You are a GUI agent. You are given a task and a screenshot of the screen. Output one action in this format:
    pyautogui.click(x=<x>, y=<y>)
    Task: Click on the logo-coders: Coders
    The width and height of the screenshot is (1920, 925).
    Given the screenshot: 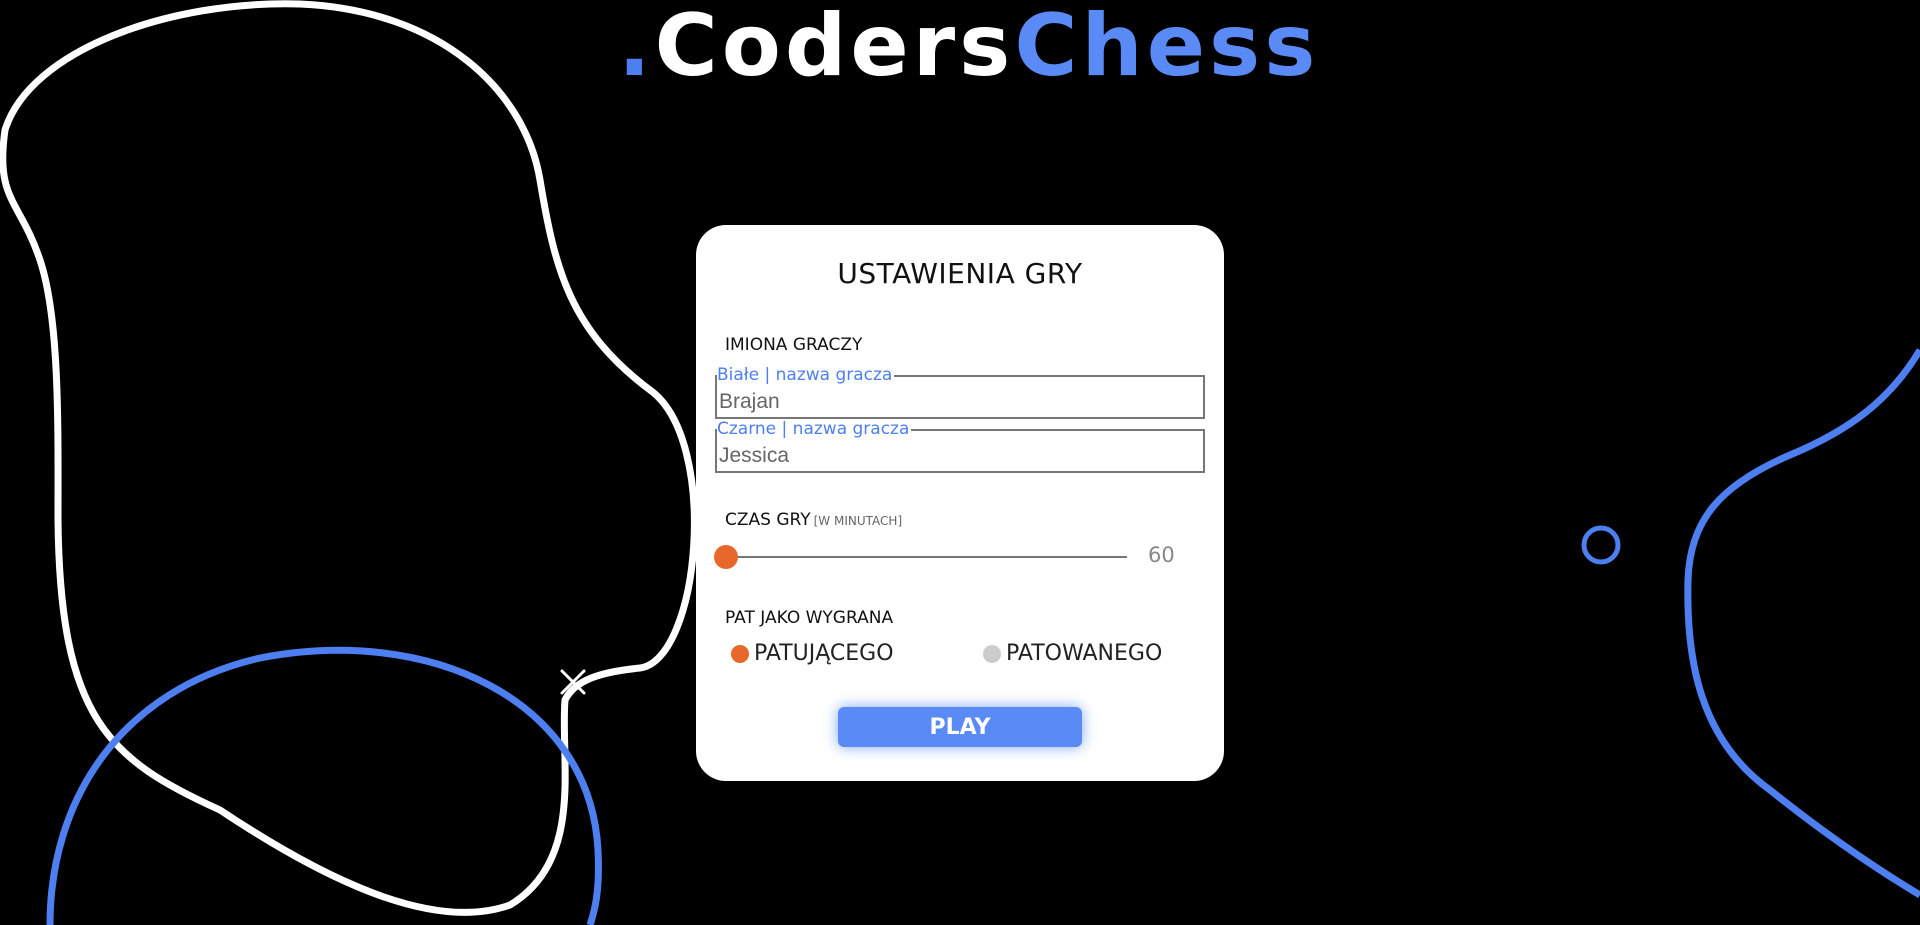 What is the action you would take?
    pyautogui.click(x=834, y=48)
    